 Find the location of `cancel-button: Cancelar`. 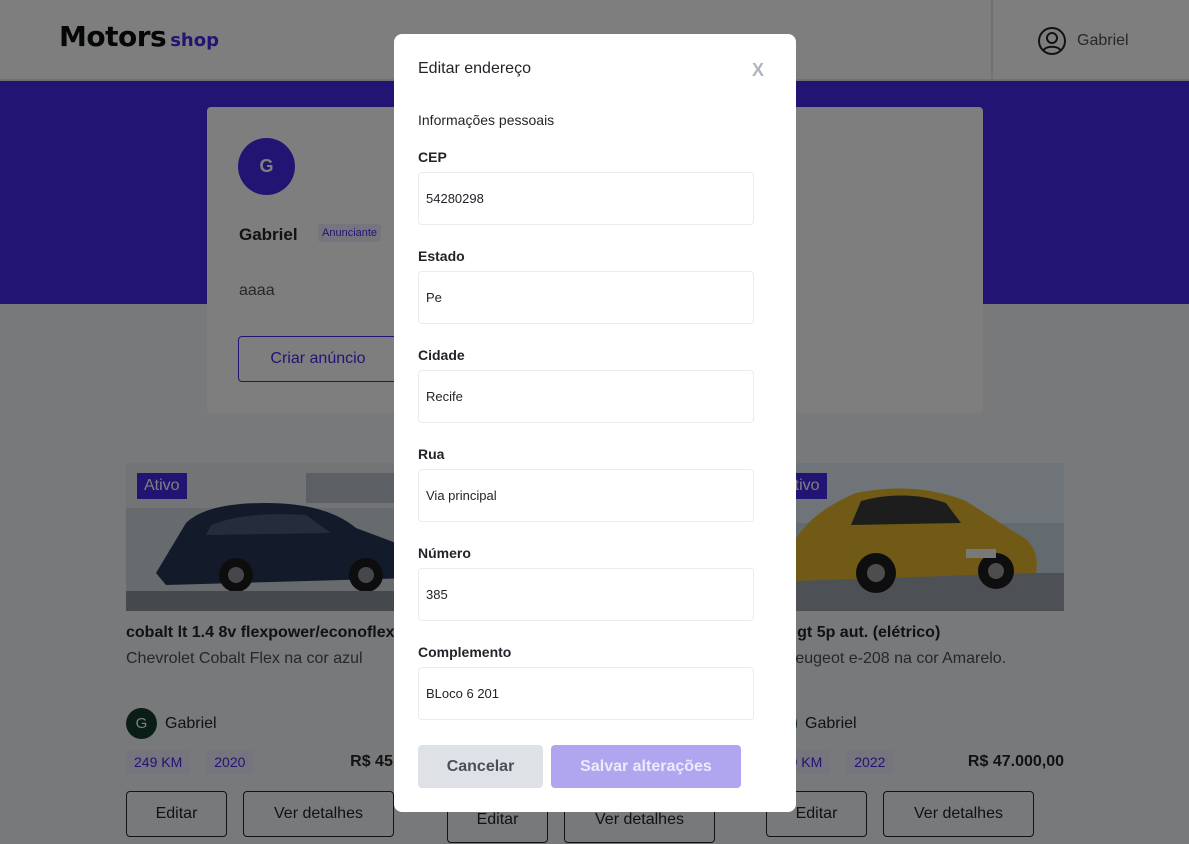

cancel-button: Cancelar is located at coordinates (480, 766).